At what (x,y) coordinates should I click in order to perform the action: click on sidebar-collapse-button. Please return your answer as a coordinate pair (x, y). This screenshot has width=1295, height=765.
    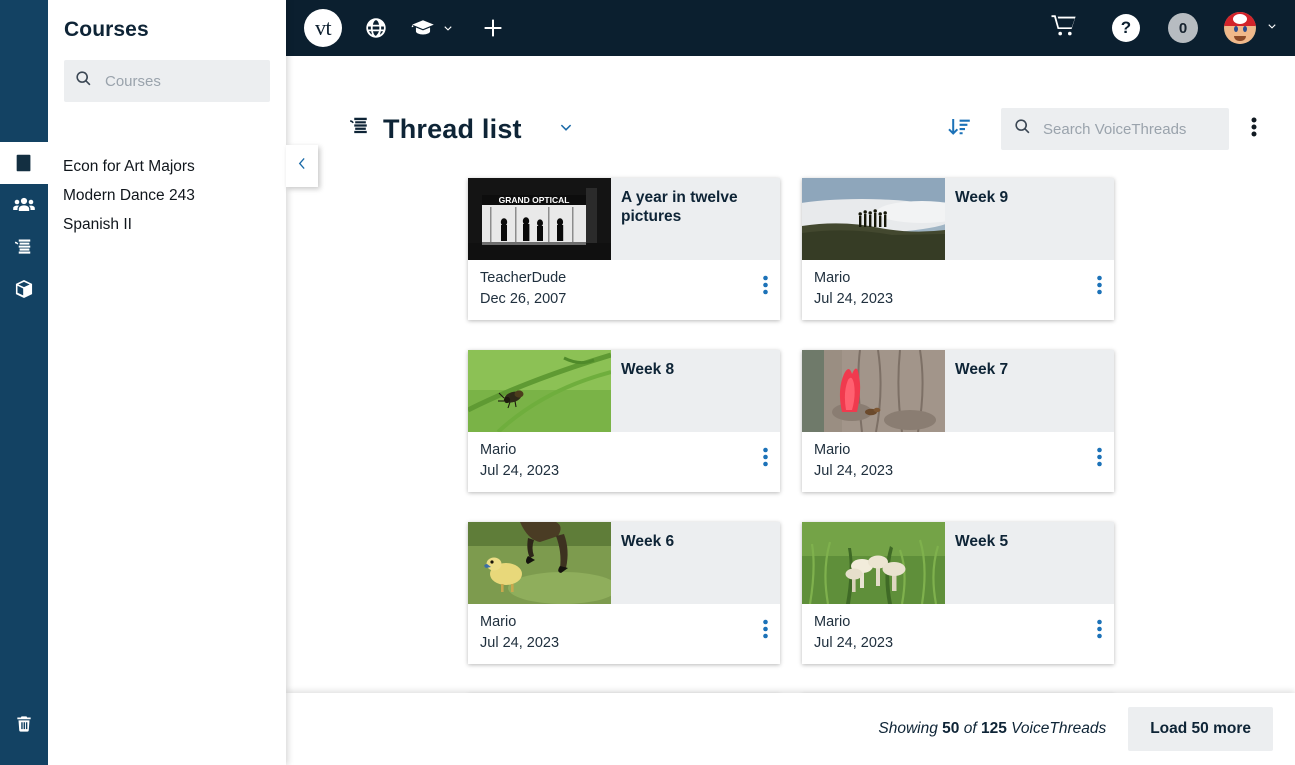
    Looking at the image, I should click on (302, 166).